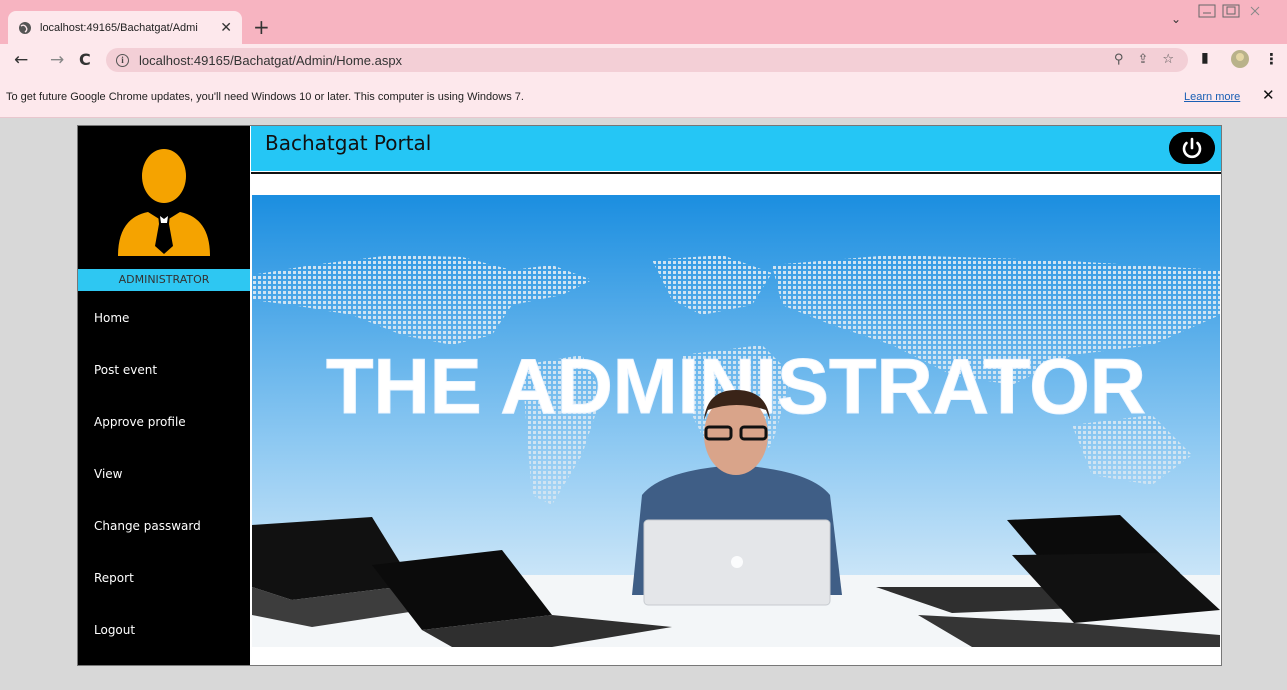 This screenshot has width=1287, height=690. I want to click on window-controls, so click(1231, 11).